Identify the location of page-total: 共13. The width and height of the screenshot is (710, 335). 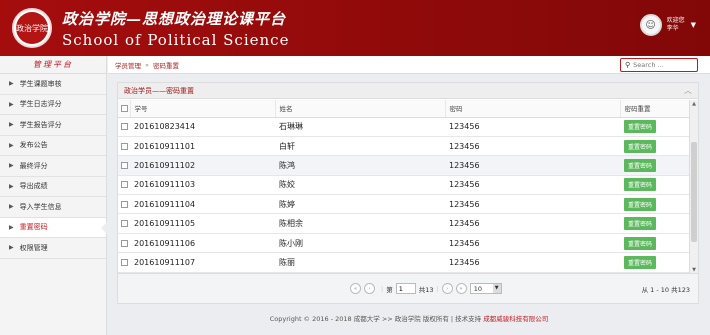
(426, 289).